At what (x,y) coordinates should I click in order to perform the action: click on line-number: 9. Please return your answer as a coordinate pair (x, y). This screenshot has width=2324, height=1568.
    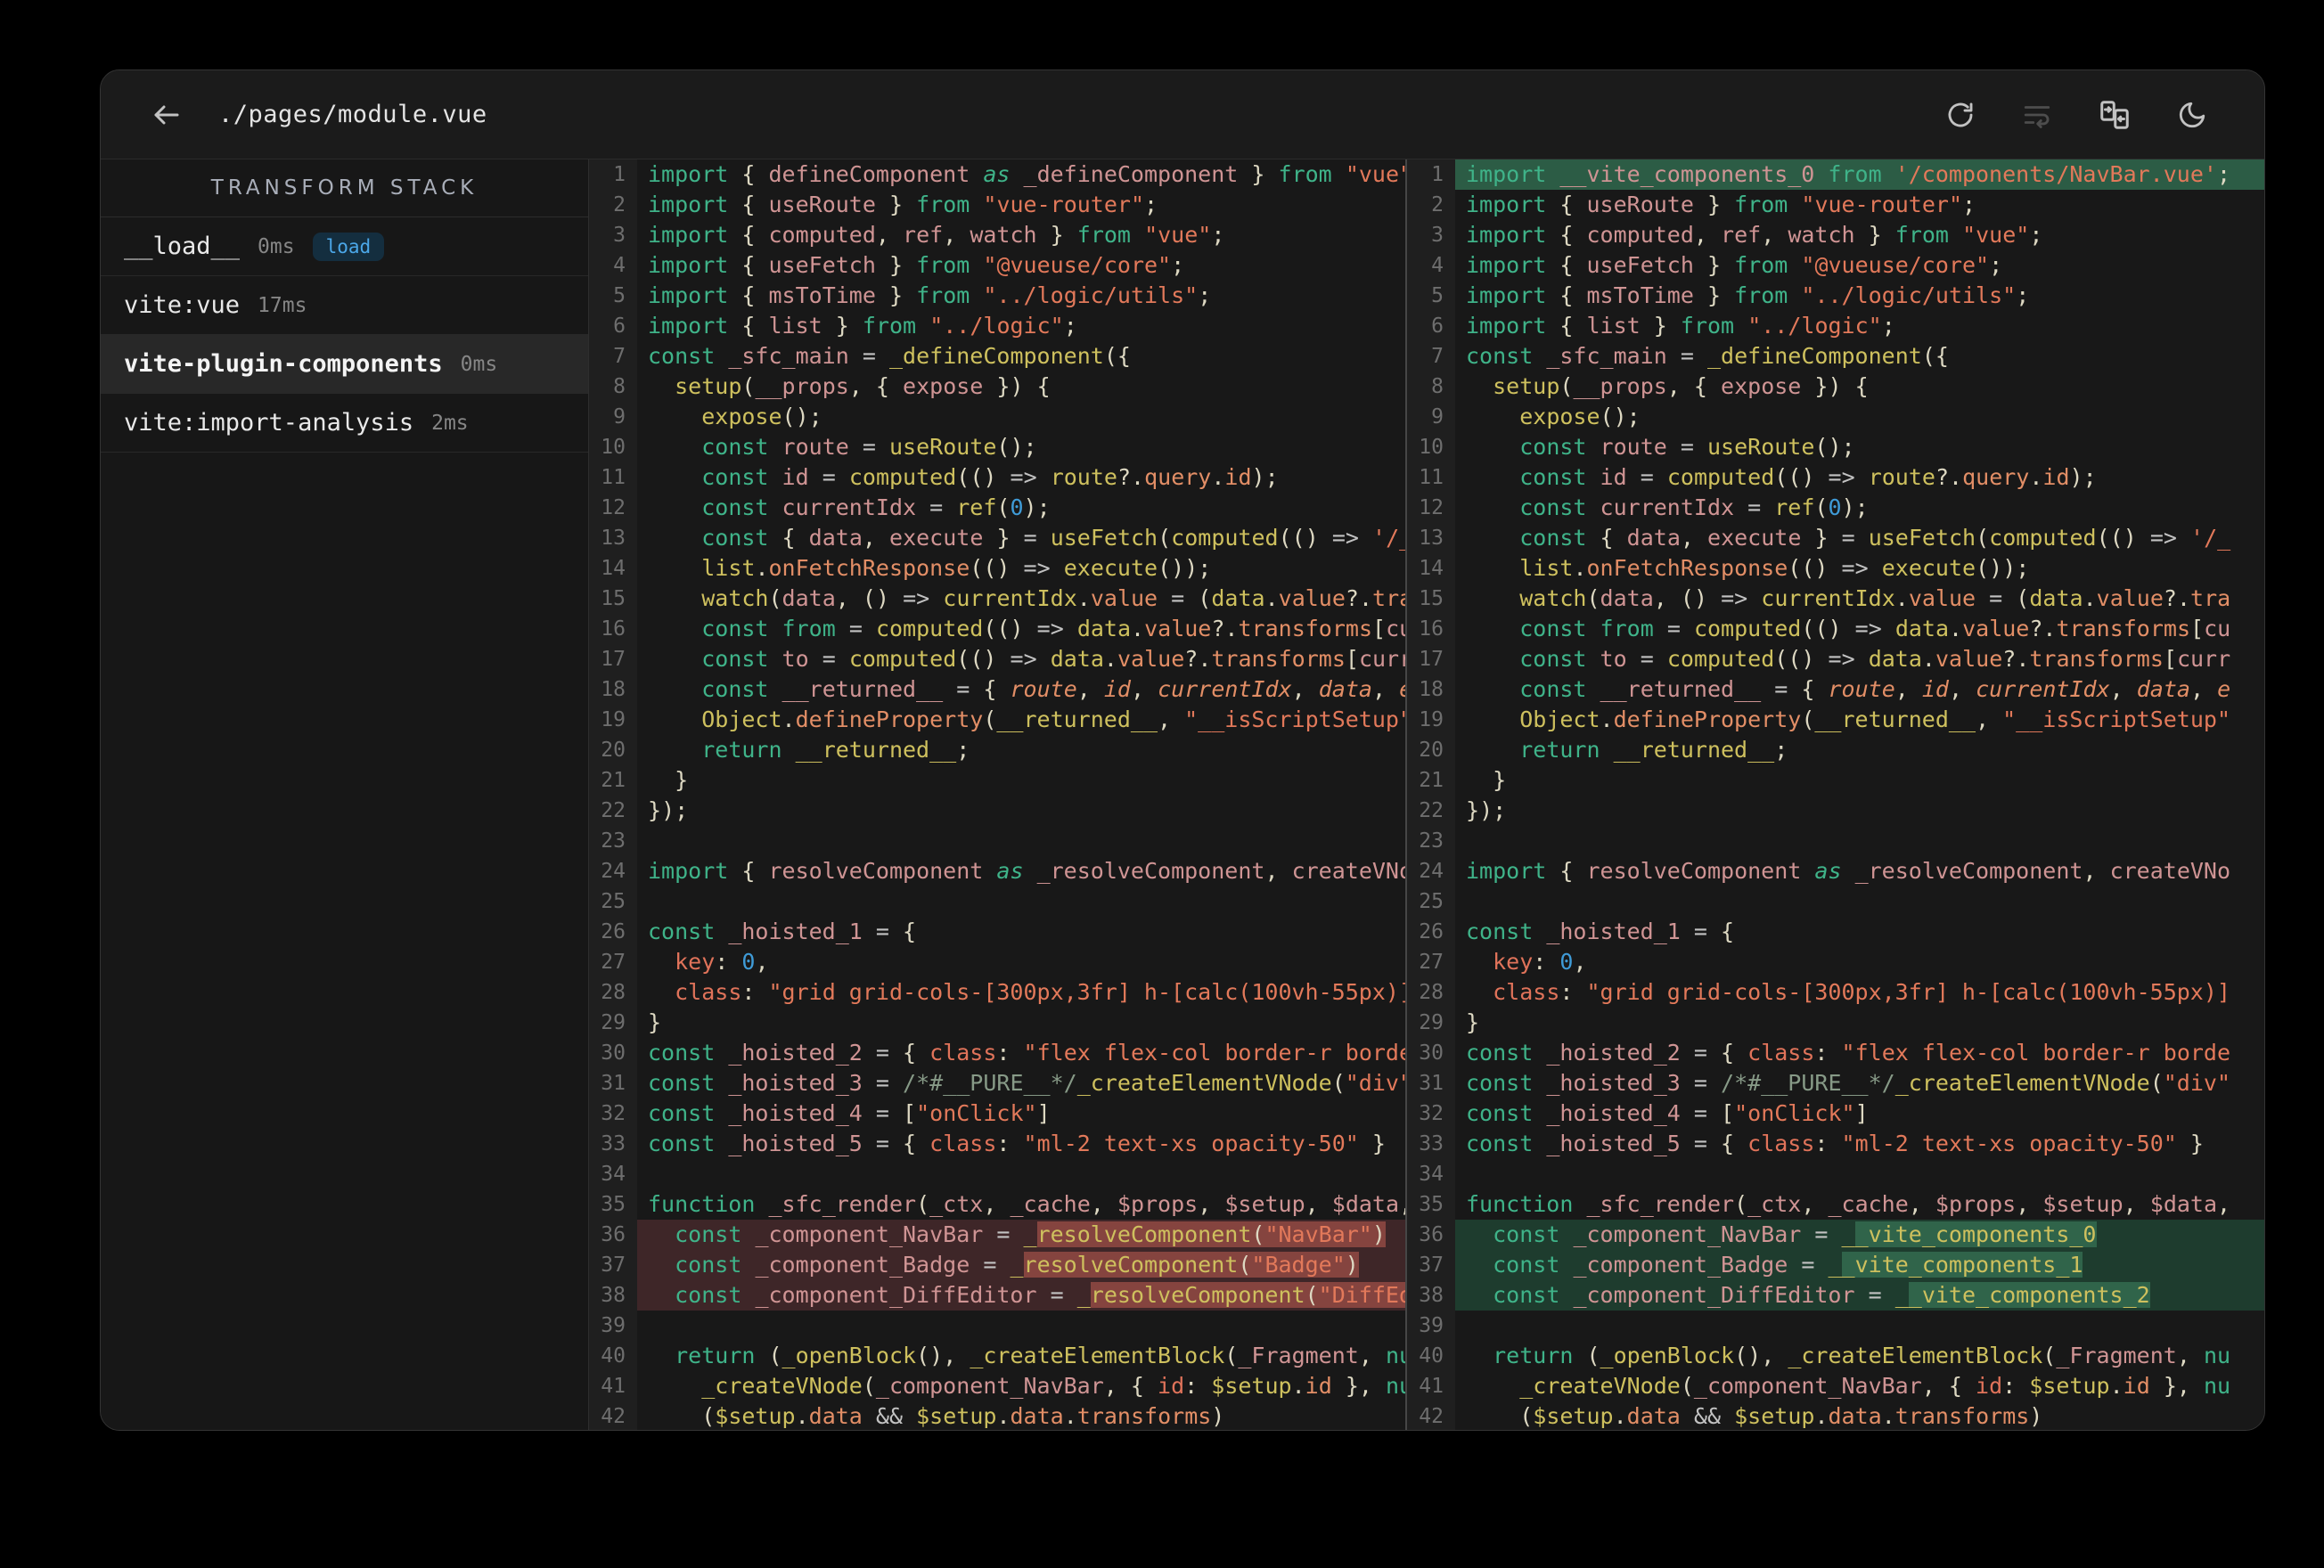
    Looking at the image, I should click on (1431, 417).